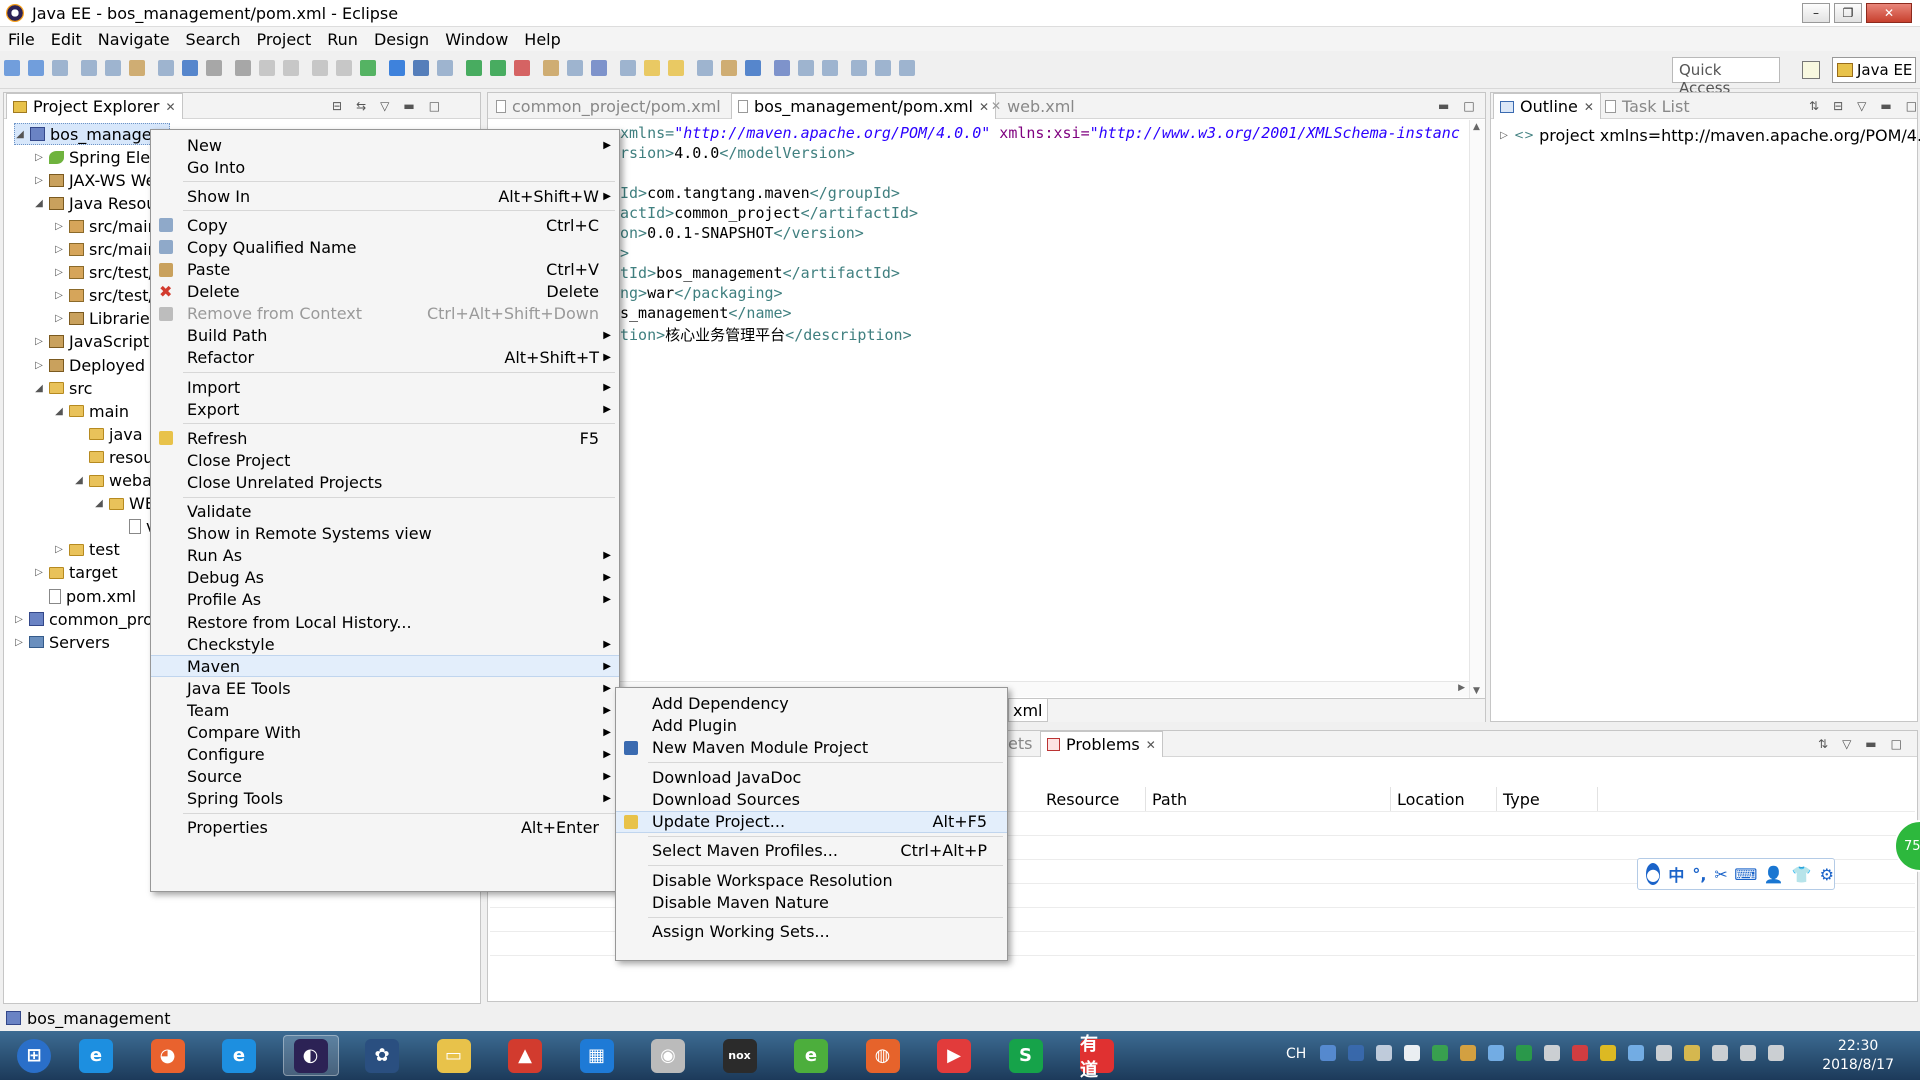 This screenshot has width=1920, height=1080. I want to click on ime-tool-4-icon: ⌨, so click(1745, 874).